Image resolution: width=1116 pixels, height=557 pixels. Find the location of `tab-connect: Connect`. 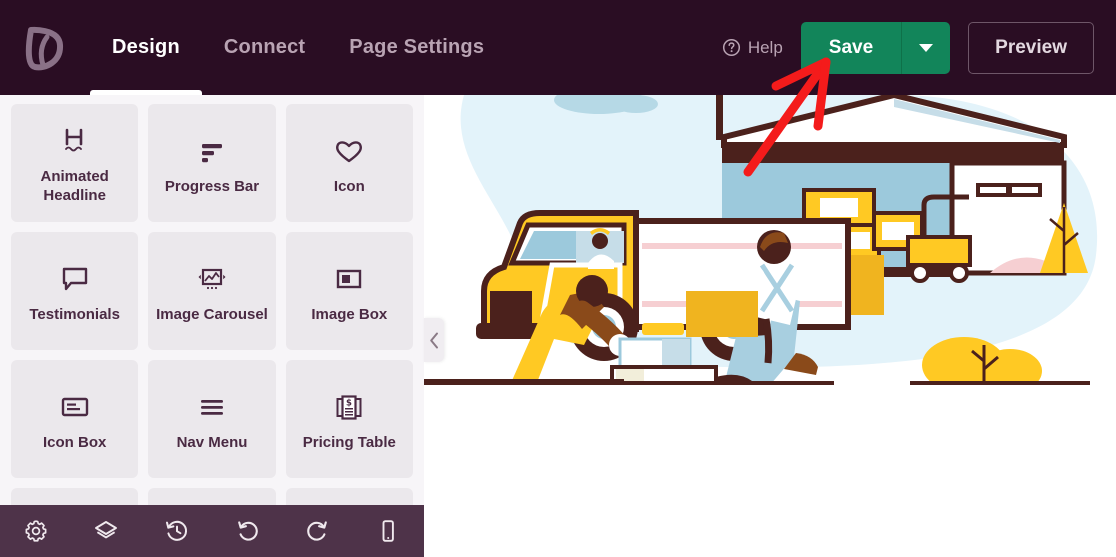

tab-connect: Connect is located at coordinates (264, 47).